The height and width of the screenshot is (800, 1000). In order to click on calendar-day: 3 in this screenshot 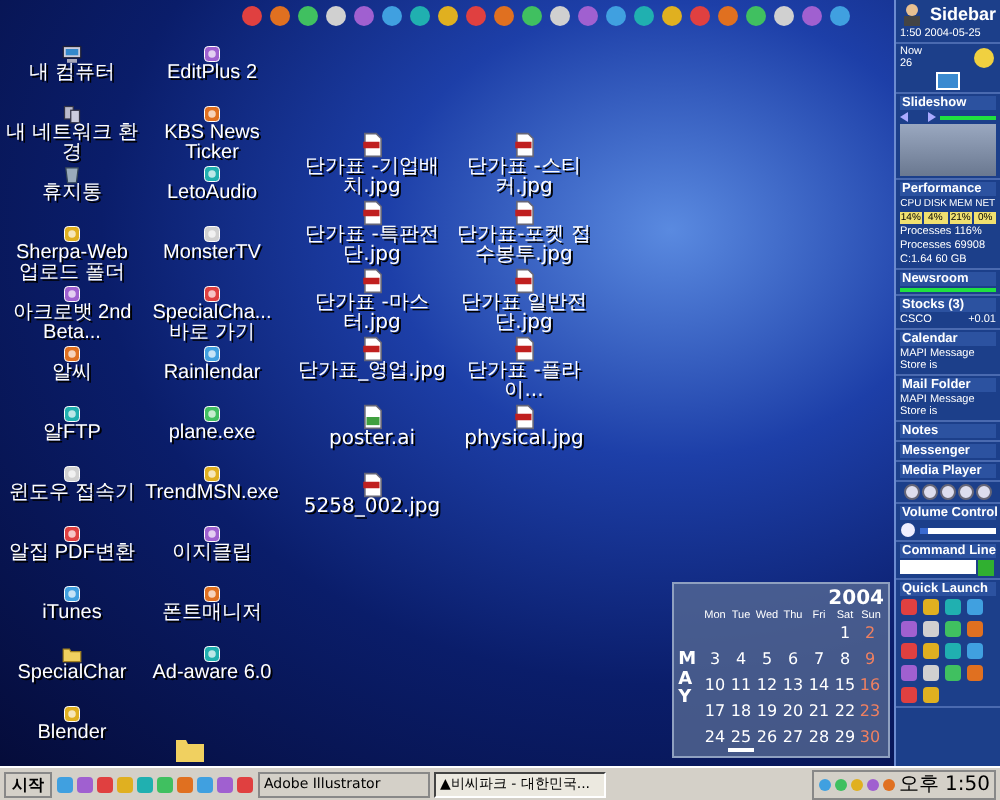, I will do `click(715, 662)`.